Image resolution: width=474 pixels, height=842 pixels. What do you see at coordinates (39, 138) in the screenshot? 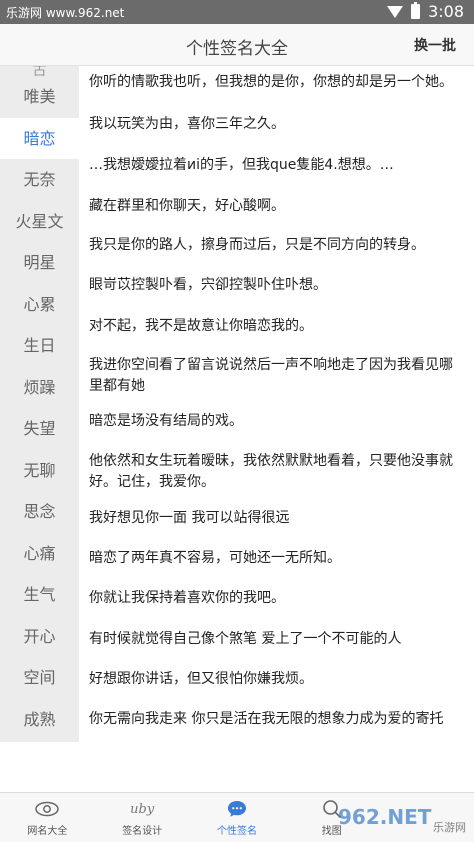
I see `sidebar-item-anlian: 暗恋` at bounding box center [39, 138].